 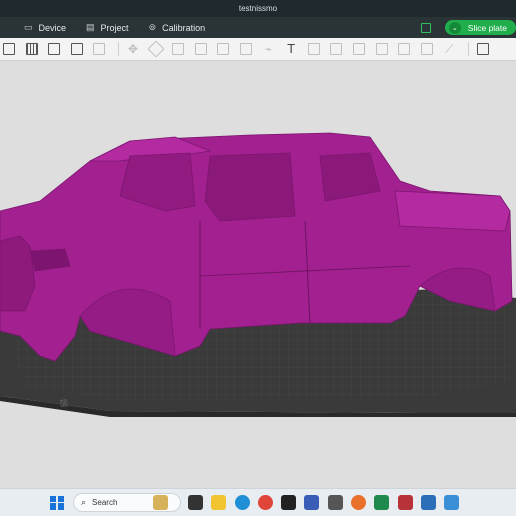 I want to click on calculator-icon, so click(x=335, y=502).